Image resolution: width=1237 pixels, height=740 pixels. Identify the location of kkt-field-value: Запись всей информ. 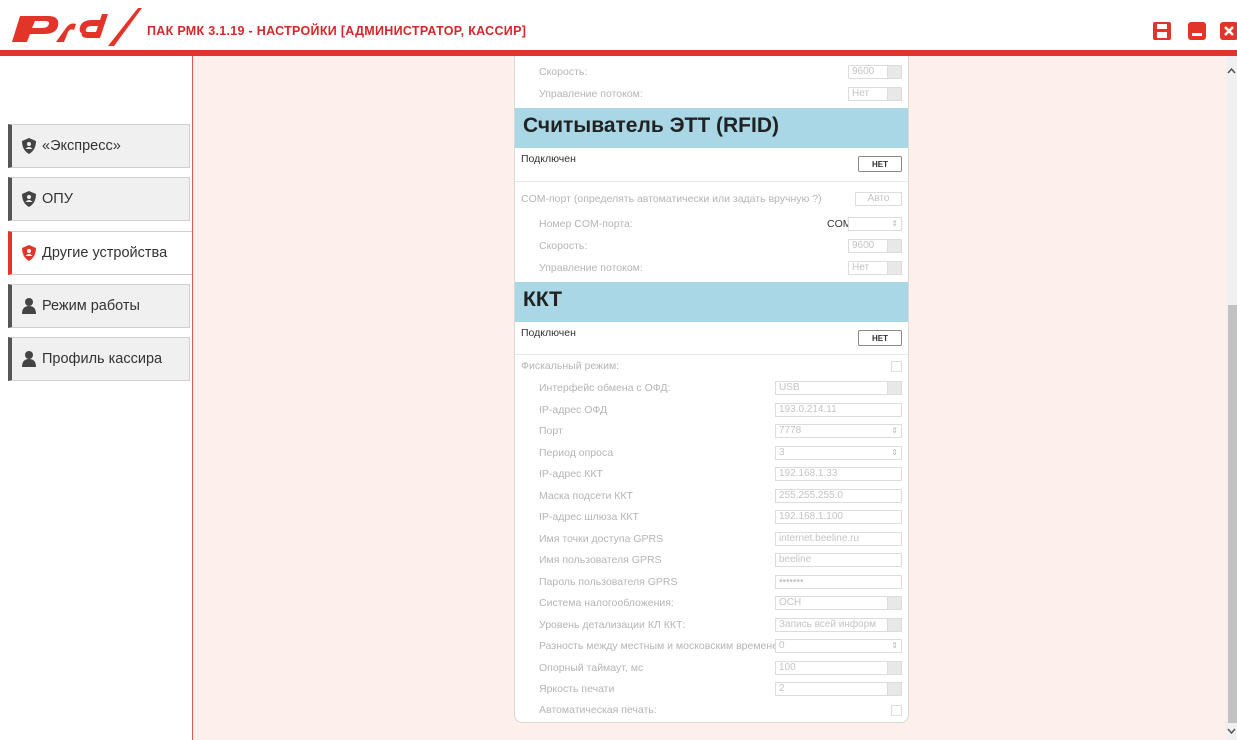
(828, 624).